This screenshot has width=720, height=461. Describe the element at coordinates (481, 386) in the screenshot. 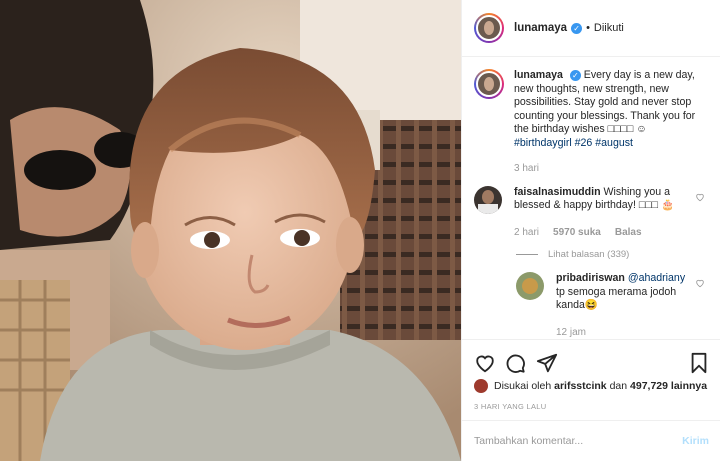

I see `liker-avatar` at that location.